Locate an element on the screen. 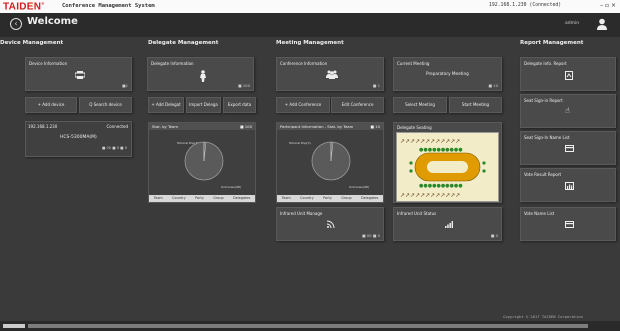 Image resolution: width=620 pixels, height=331 pixels. document-icon is located at coordinates (569, 75).